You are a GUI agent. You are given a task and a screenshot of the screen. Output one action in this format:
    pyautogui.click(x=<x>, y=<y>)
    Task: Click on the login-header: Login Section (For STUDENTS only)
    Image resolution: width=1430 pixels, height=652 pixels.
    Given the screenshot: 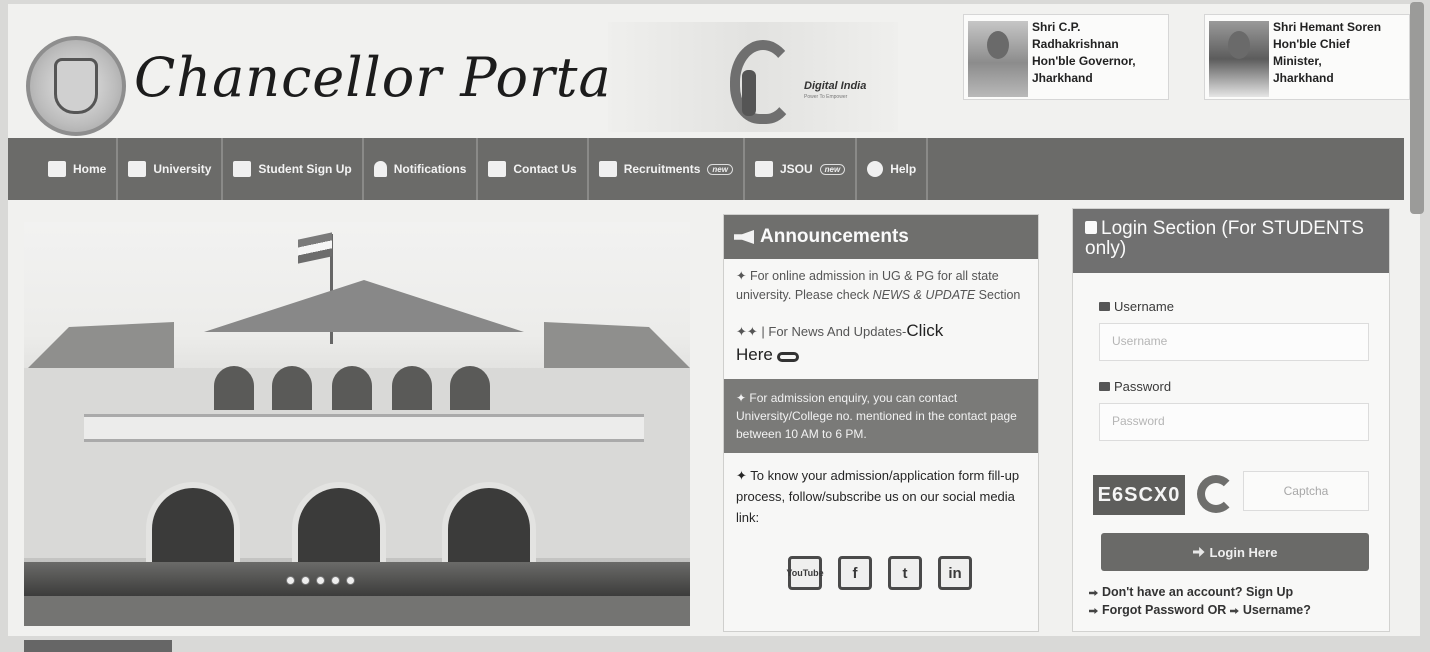 What is the action you would take?
    pyautogui.click(x=1231, y=241)
    